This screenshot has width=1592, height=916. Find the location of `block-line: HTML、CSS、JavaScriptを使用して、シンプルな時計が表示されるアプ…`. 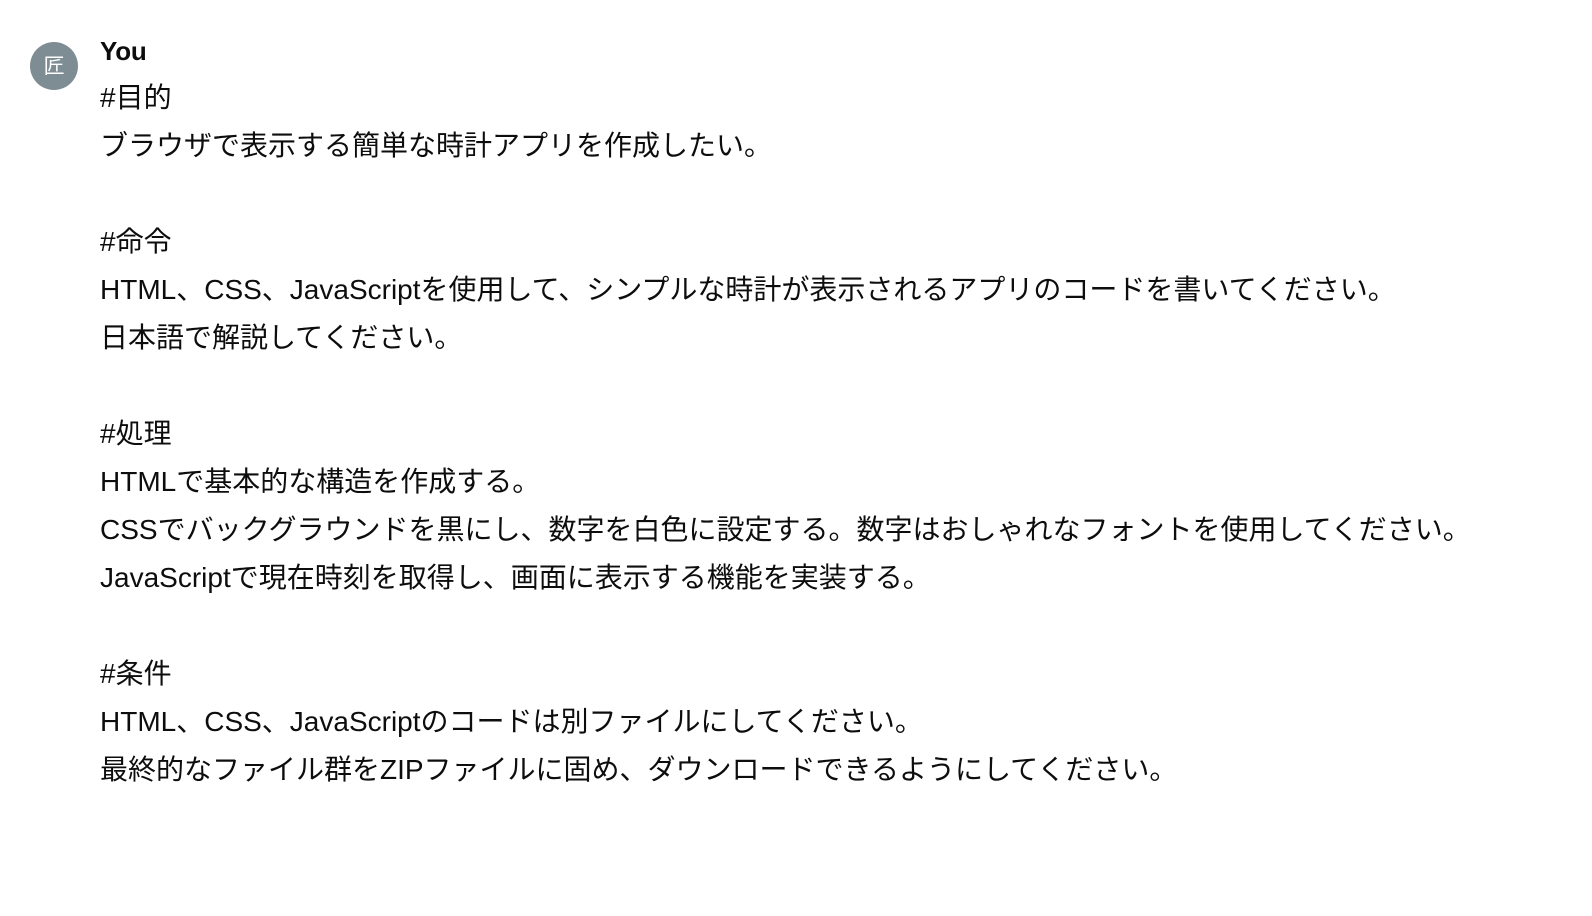

block-line: HTML、CSS、JavaScriptを使用して、シンプルな時計が表示されるアプ… is located at coordinates (748, 289).